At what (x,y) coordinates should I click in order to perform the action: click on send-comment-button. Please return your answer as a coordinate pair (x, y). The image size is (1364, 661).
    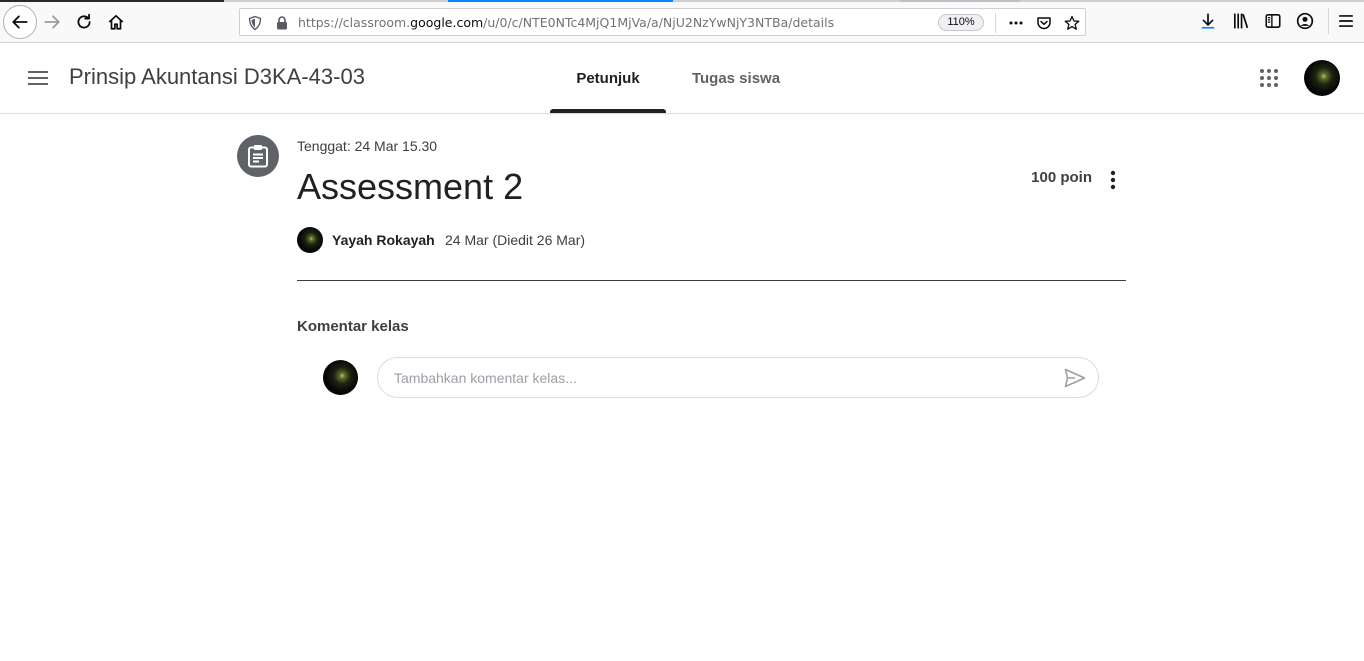
    Looking at the image, I should click on (1075, 378).